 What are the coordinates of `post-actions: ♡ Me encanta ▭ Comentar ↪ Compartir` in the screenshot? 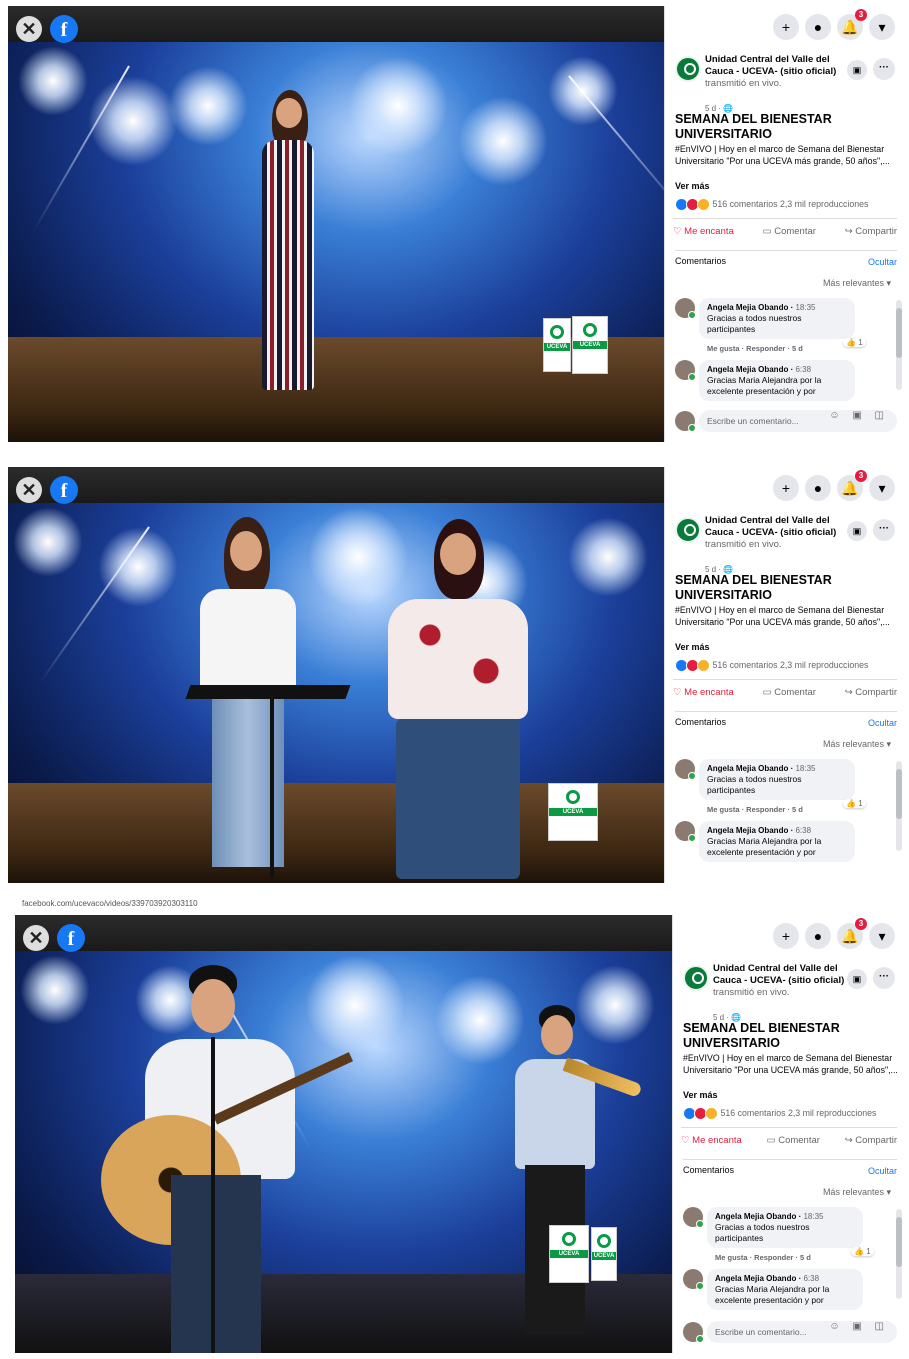 It's located at (785, 230).